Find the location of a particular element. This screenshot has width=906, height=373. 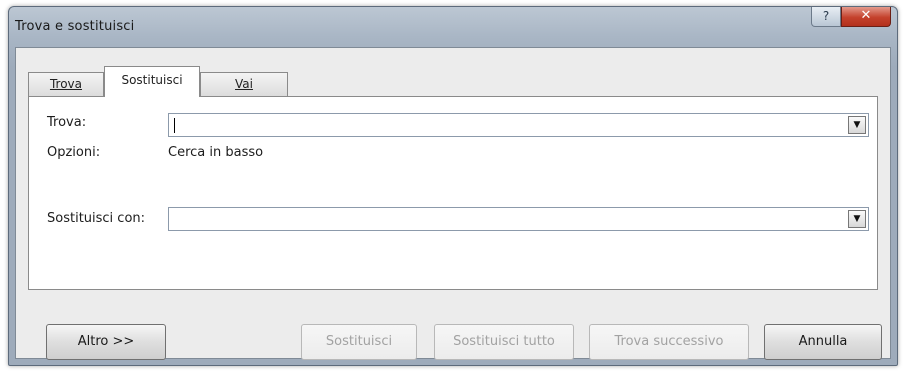

tab-label: Vai is located at coordinates (244, 84).